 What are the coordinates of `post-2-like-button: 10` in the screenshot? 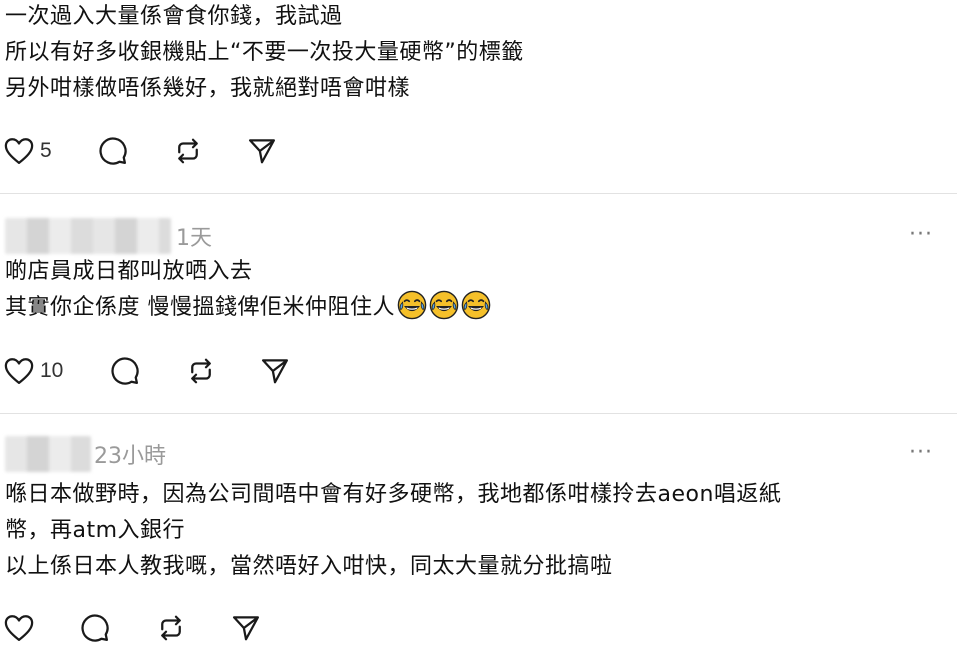 It's located at (33, 371).